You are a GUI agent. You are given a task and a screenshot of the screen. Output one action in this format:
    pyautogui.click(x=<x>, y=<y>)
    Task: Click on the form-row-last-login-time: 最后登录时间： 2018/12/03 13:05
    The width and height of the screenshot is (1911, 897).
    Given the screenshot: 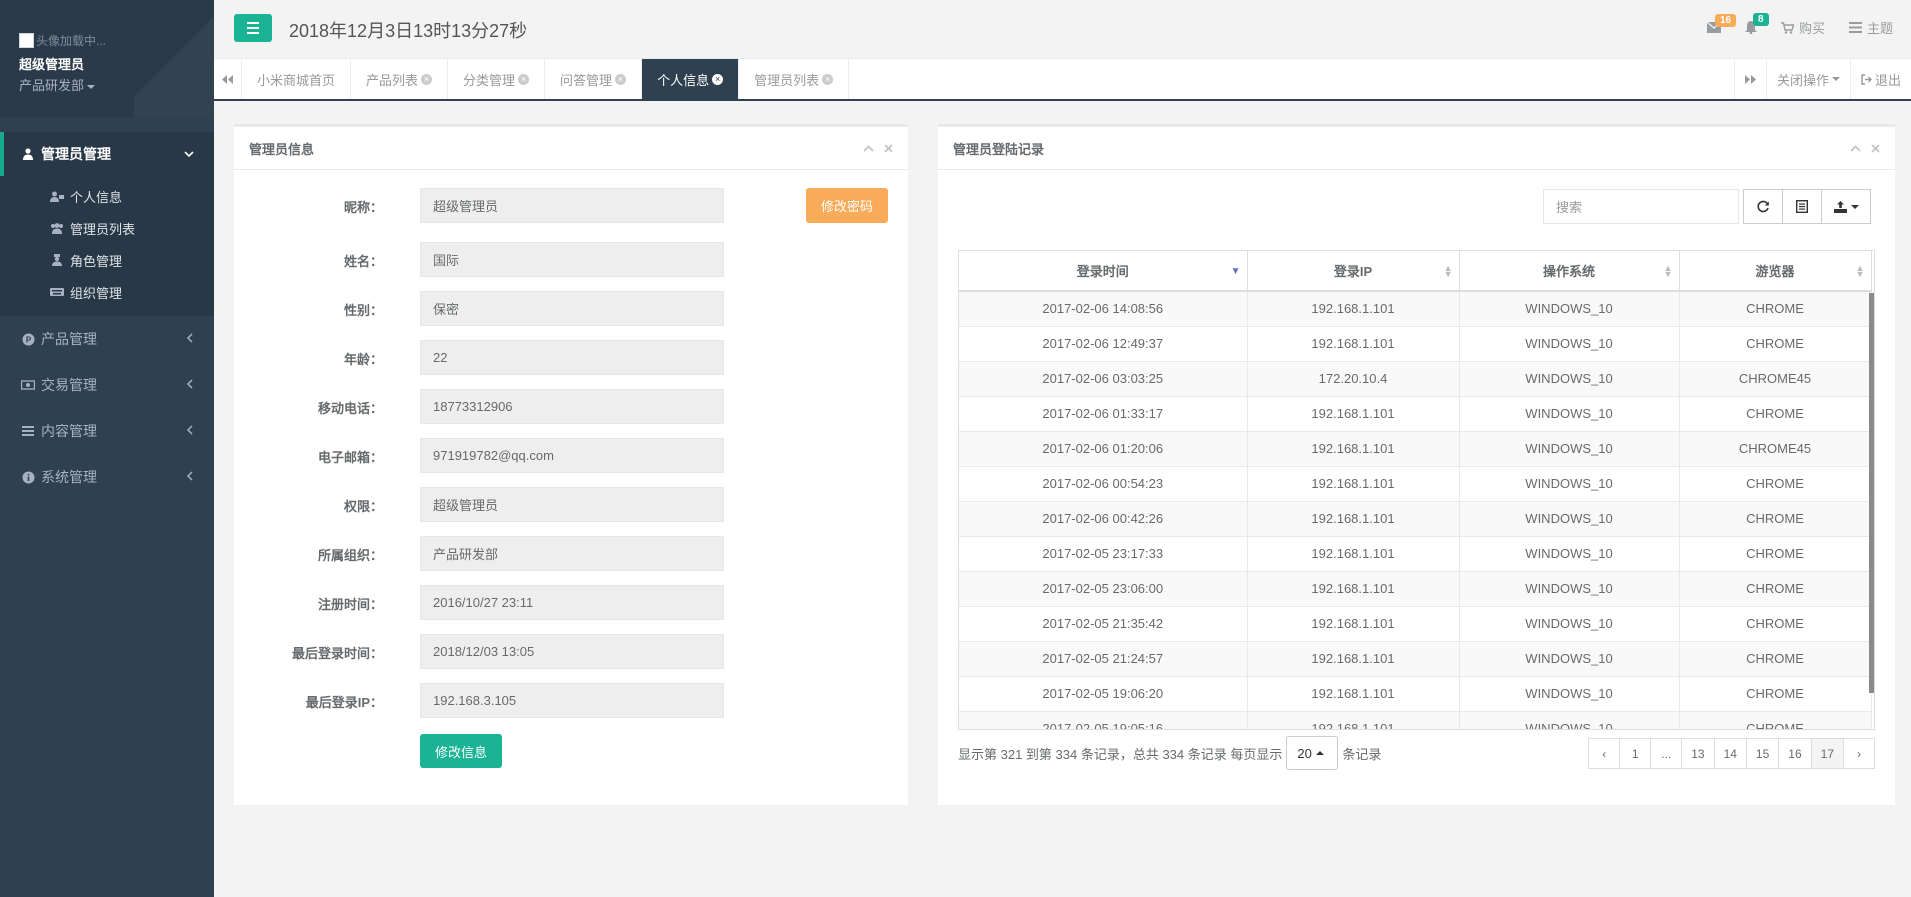 What is the action you would take?
    pyautogui.click(x=571, y=652)
    